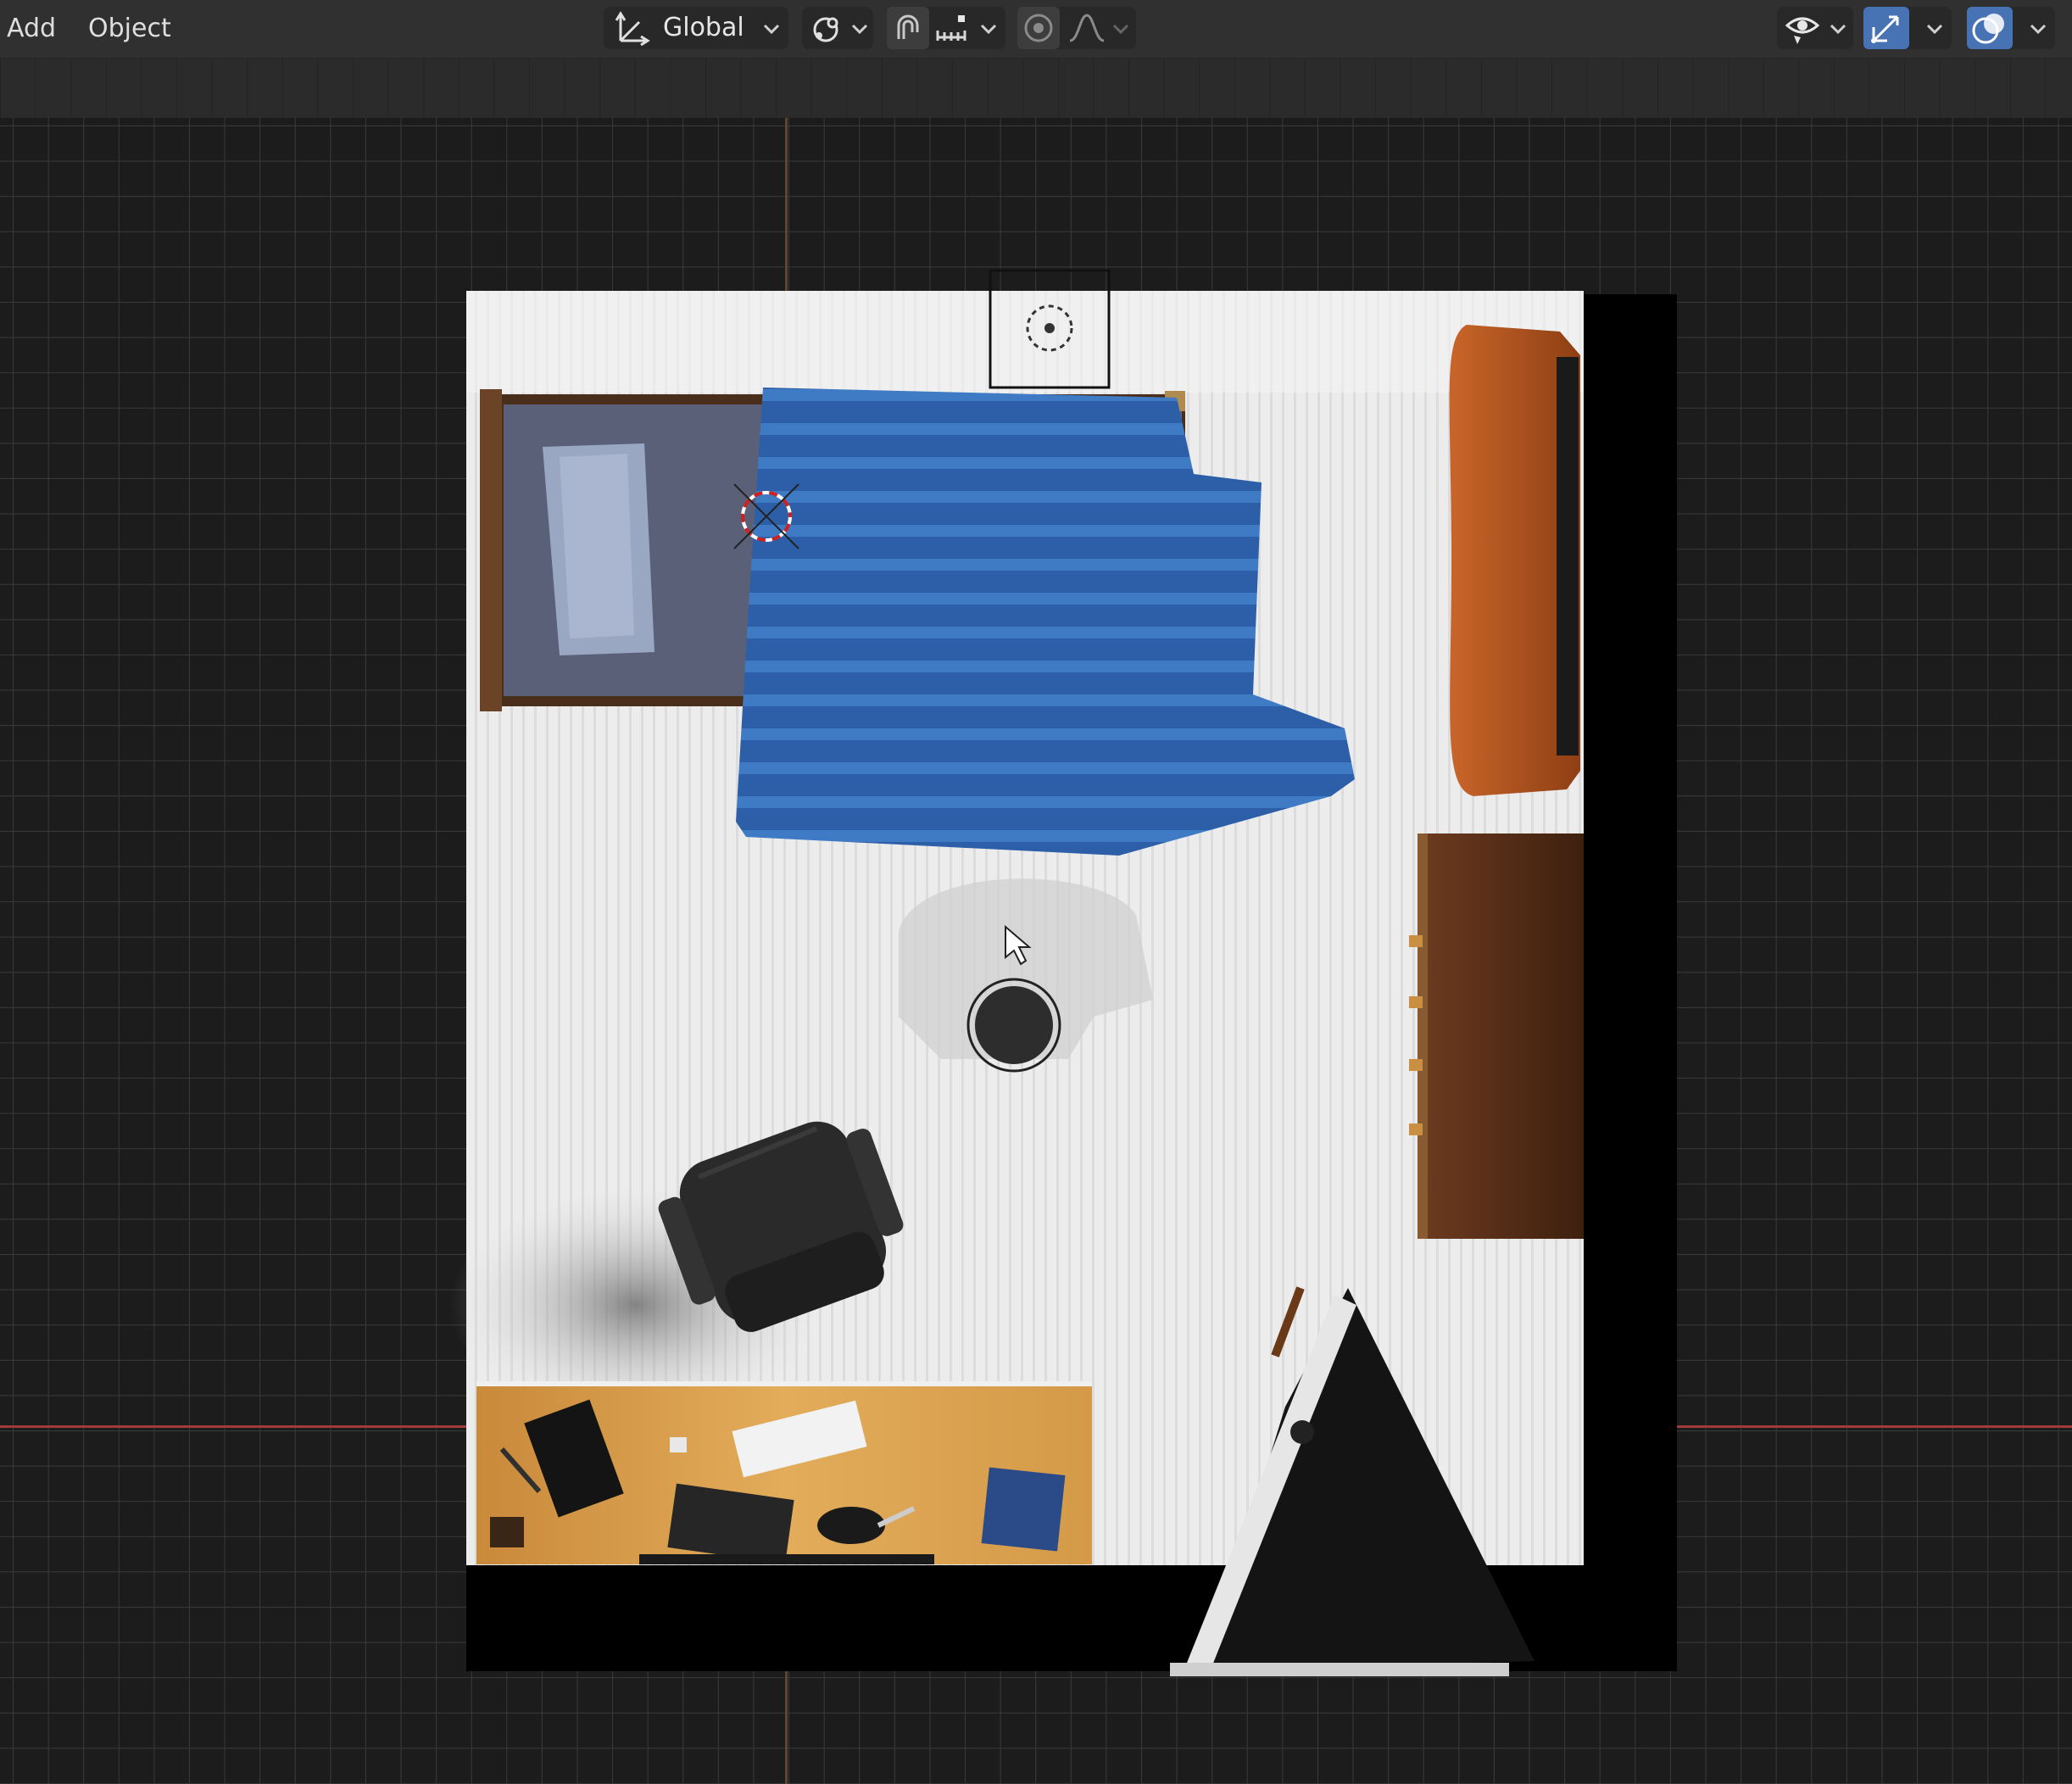 The image size is (2072, 1784). I want to click on viewport-header: Add Object Global, so click(1036, 30).